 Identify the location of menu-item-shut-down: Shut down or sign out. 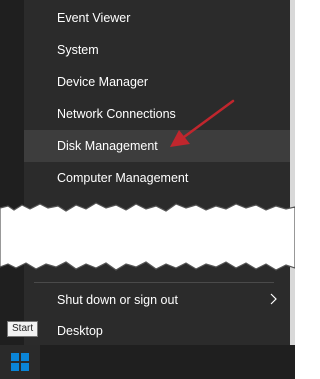
(157, 300).